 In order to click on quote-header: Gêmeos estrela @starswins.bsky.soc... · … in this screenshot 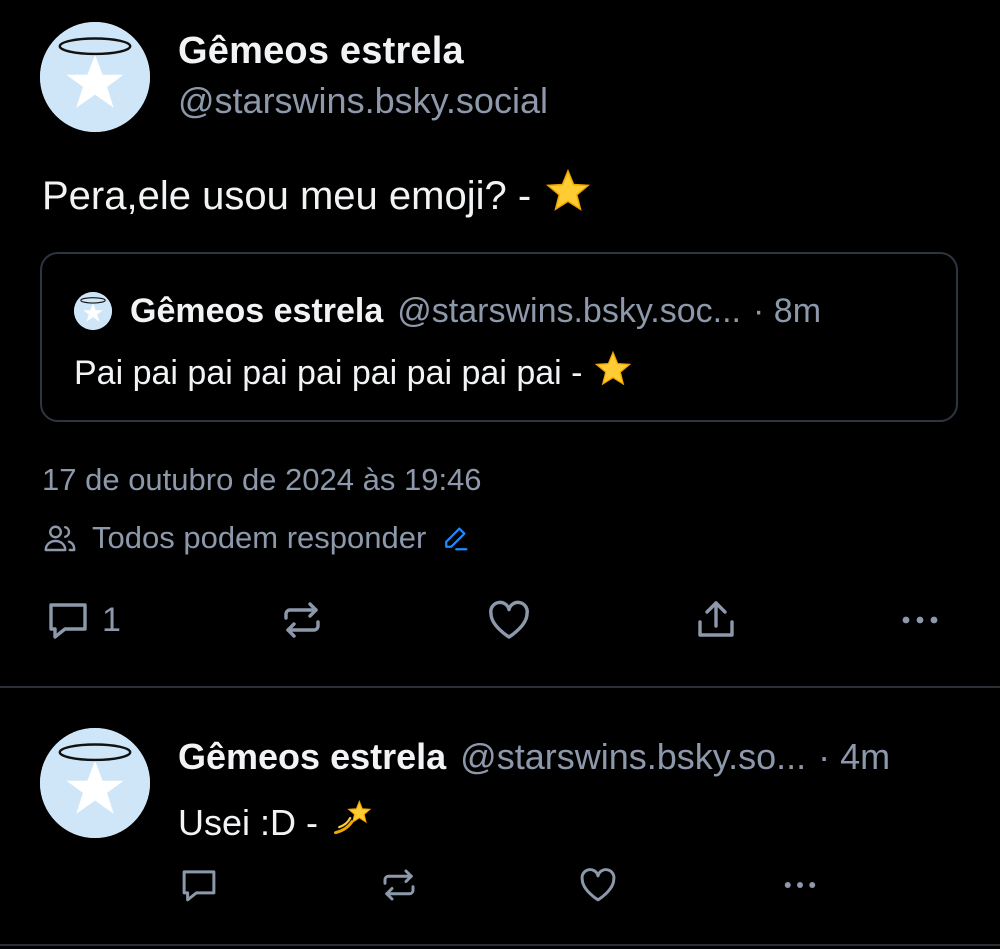, I will do `click(535, 311)`.